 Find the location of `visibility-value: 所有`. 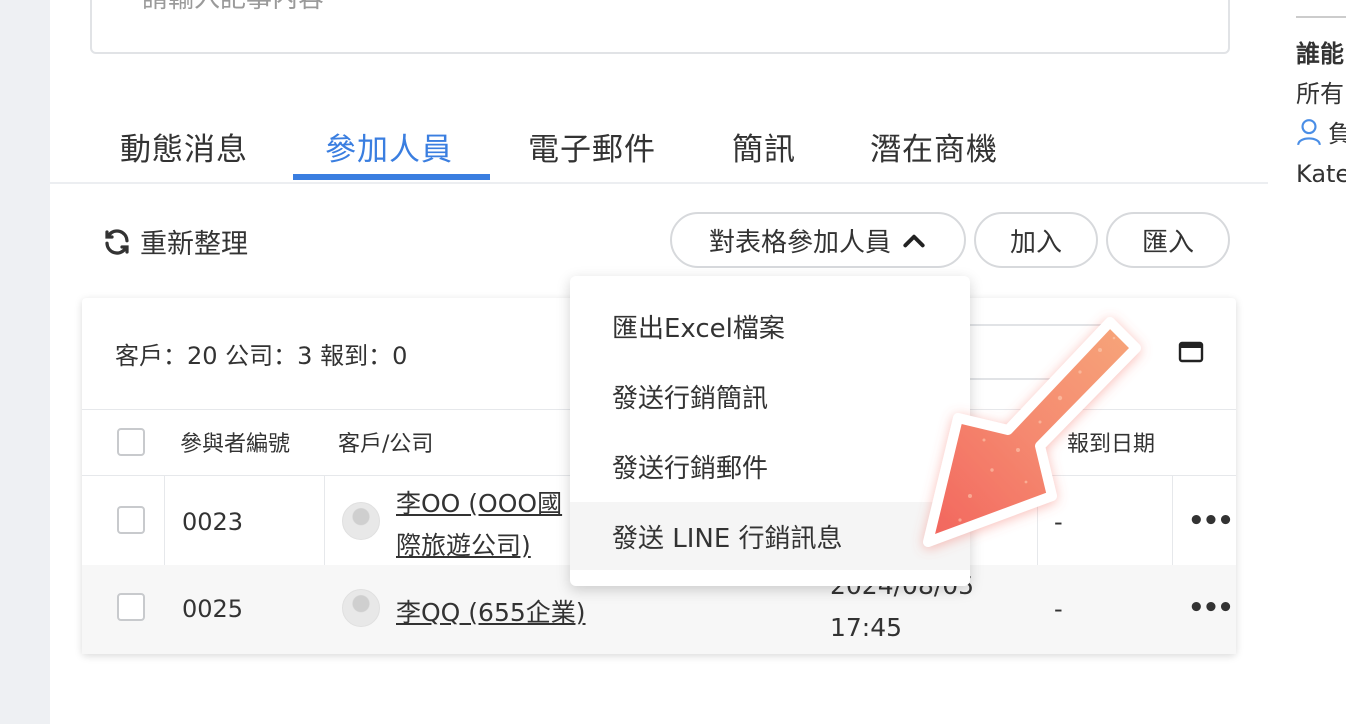

visibility-value: 所有 is located at coordinates (1320, 94).